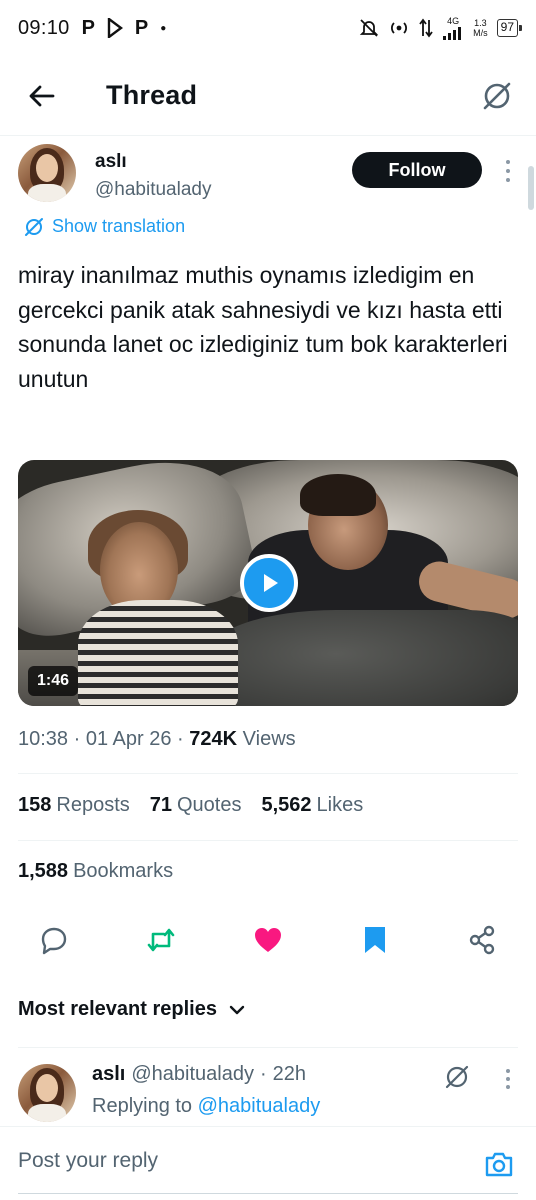 Image resolution: width=536 pixels, height=1200 pixels. What do you see at coordinates (44, 27) in the screenshot?
I see `status-time: 09:10` at bounding box center [44, 27].